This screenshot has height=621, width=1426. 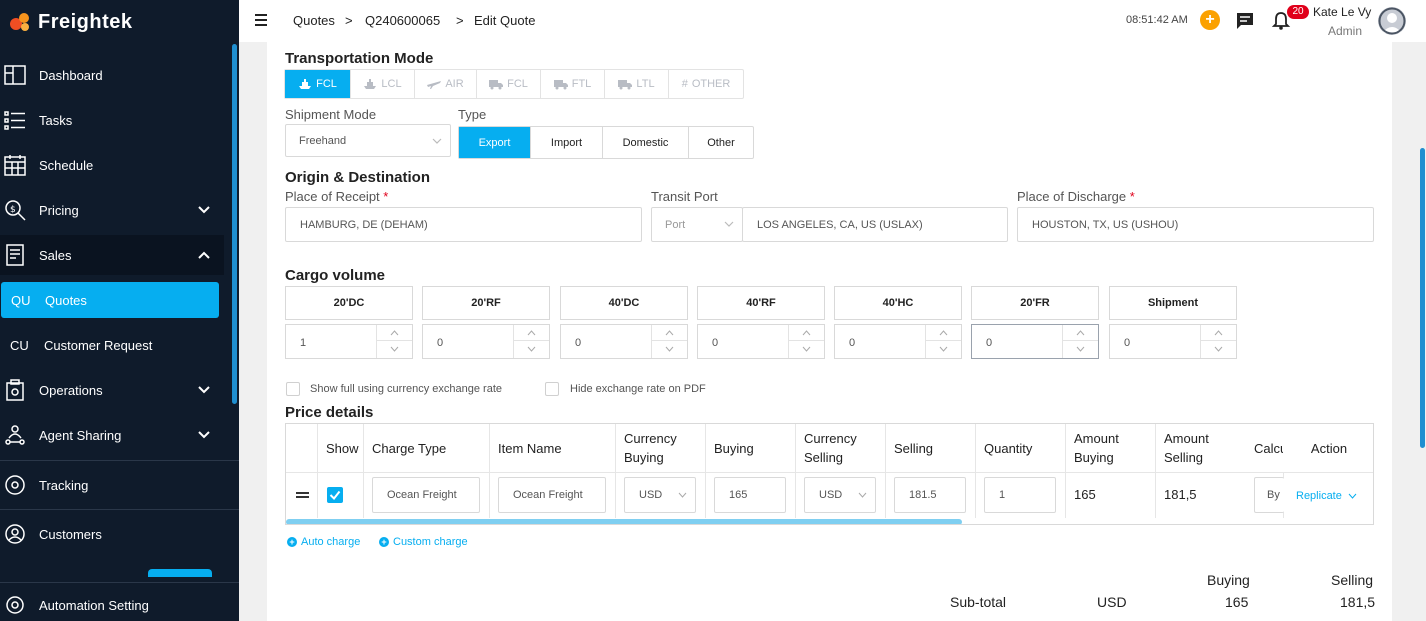 I want to click on table-horizontal-scrollbar, so click(x=624, y=521).